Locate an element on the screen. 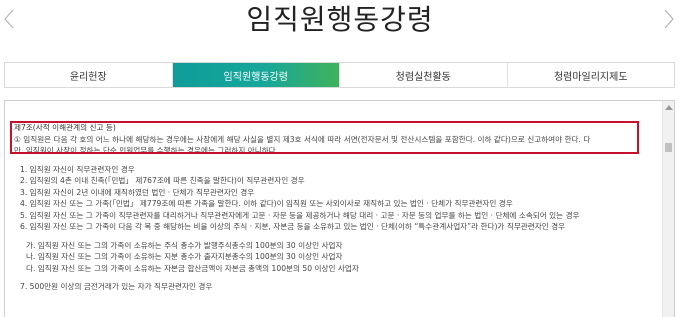 The image size is (680, 317). scroll-up-arrow-icon is located at coordinates (669, 107).